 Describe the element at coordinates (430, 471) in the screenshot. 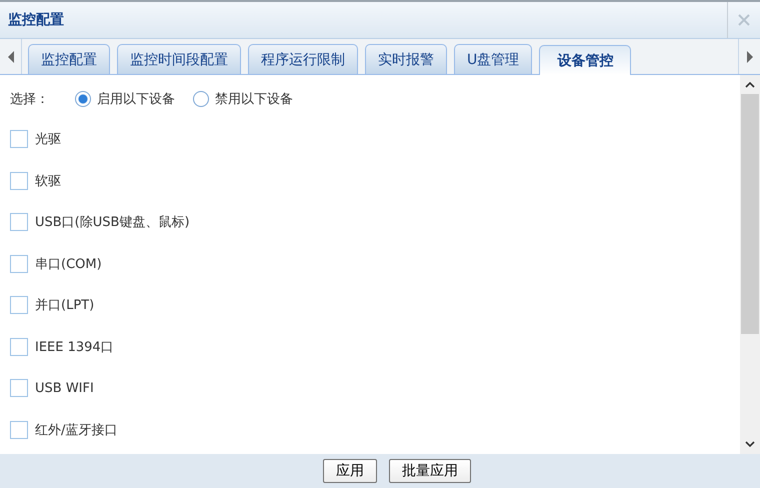

I see `apply-button: 批量应用` at that location.